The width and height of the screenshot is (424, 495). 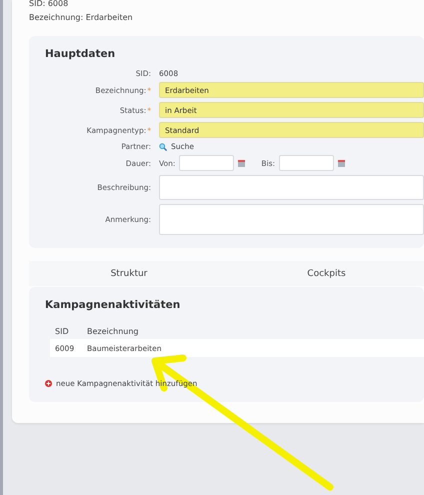 I want to click on column-header: SID, so click(x=66, y=331).